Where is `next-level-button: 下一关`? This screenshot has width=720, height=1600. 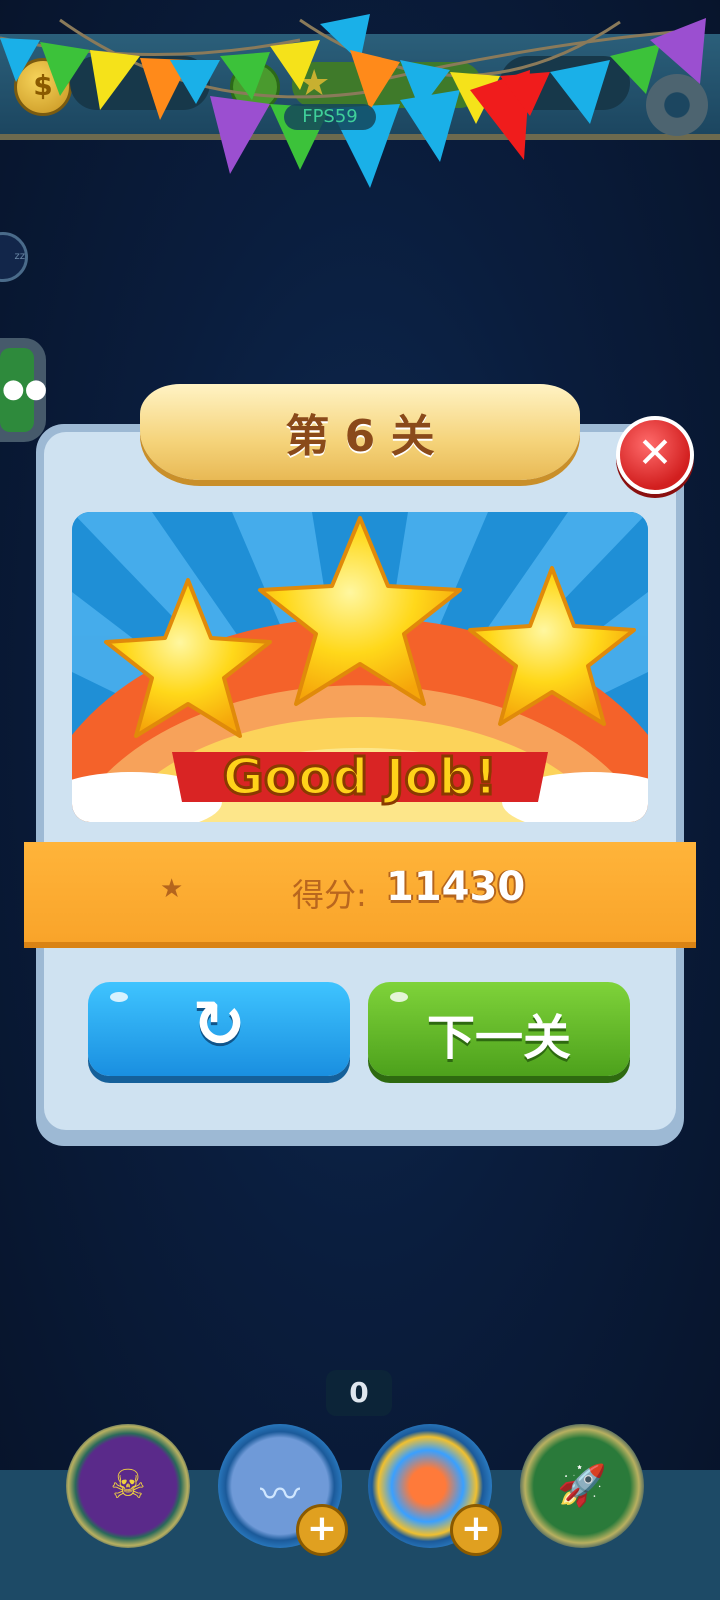 next-level-button: 下一关 is located at coordinates (499, 1029).